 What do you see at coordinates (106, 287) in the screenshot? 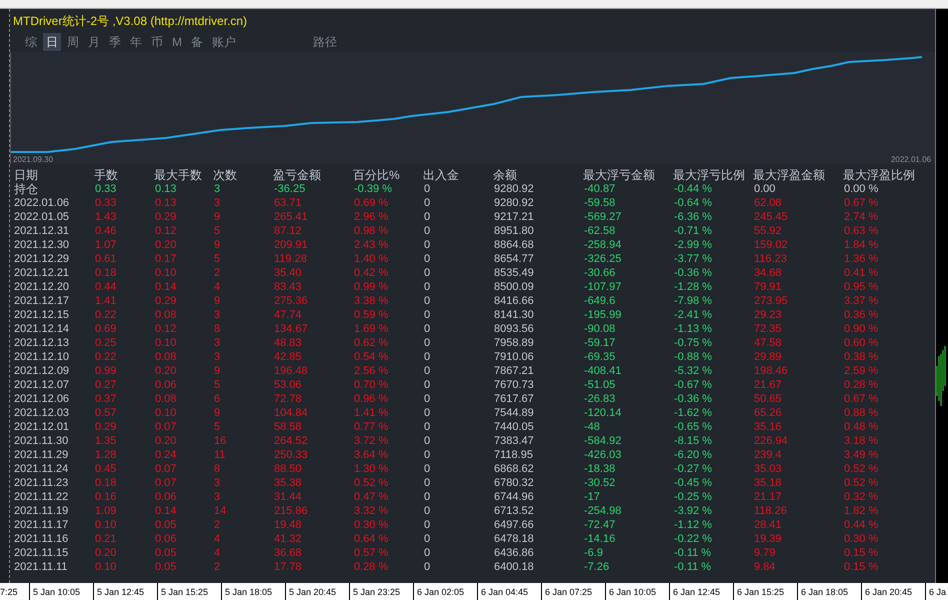
I see `lots-cell-text: 0.44` at bounding box center [106, 287].